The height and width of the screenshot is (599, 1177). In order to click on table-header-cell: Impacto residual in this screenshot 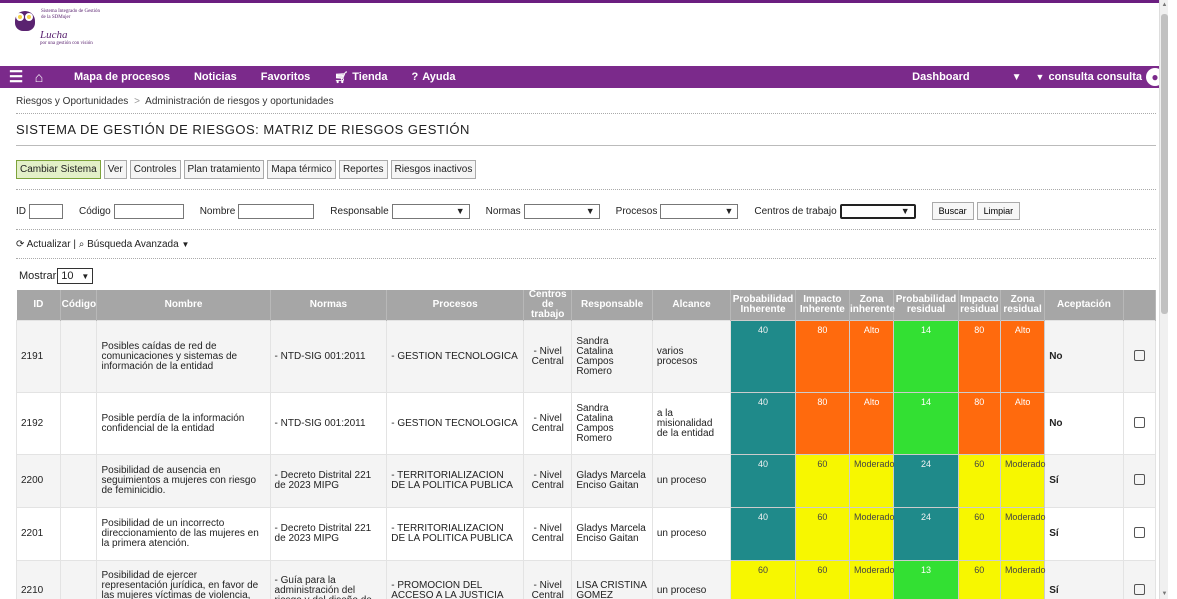, I will do `click(979, 305)`.